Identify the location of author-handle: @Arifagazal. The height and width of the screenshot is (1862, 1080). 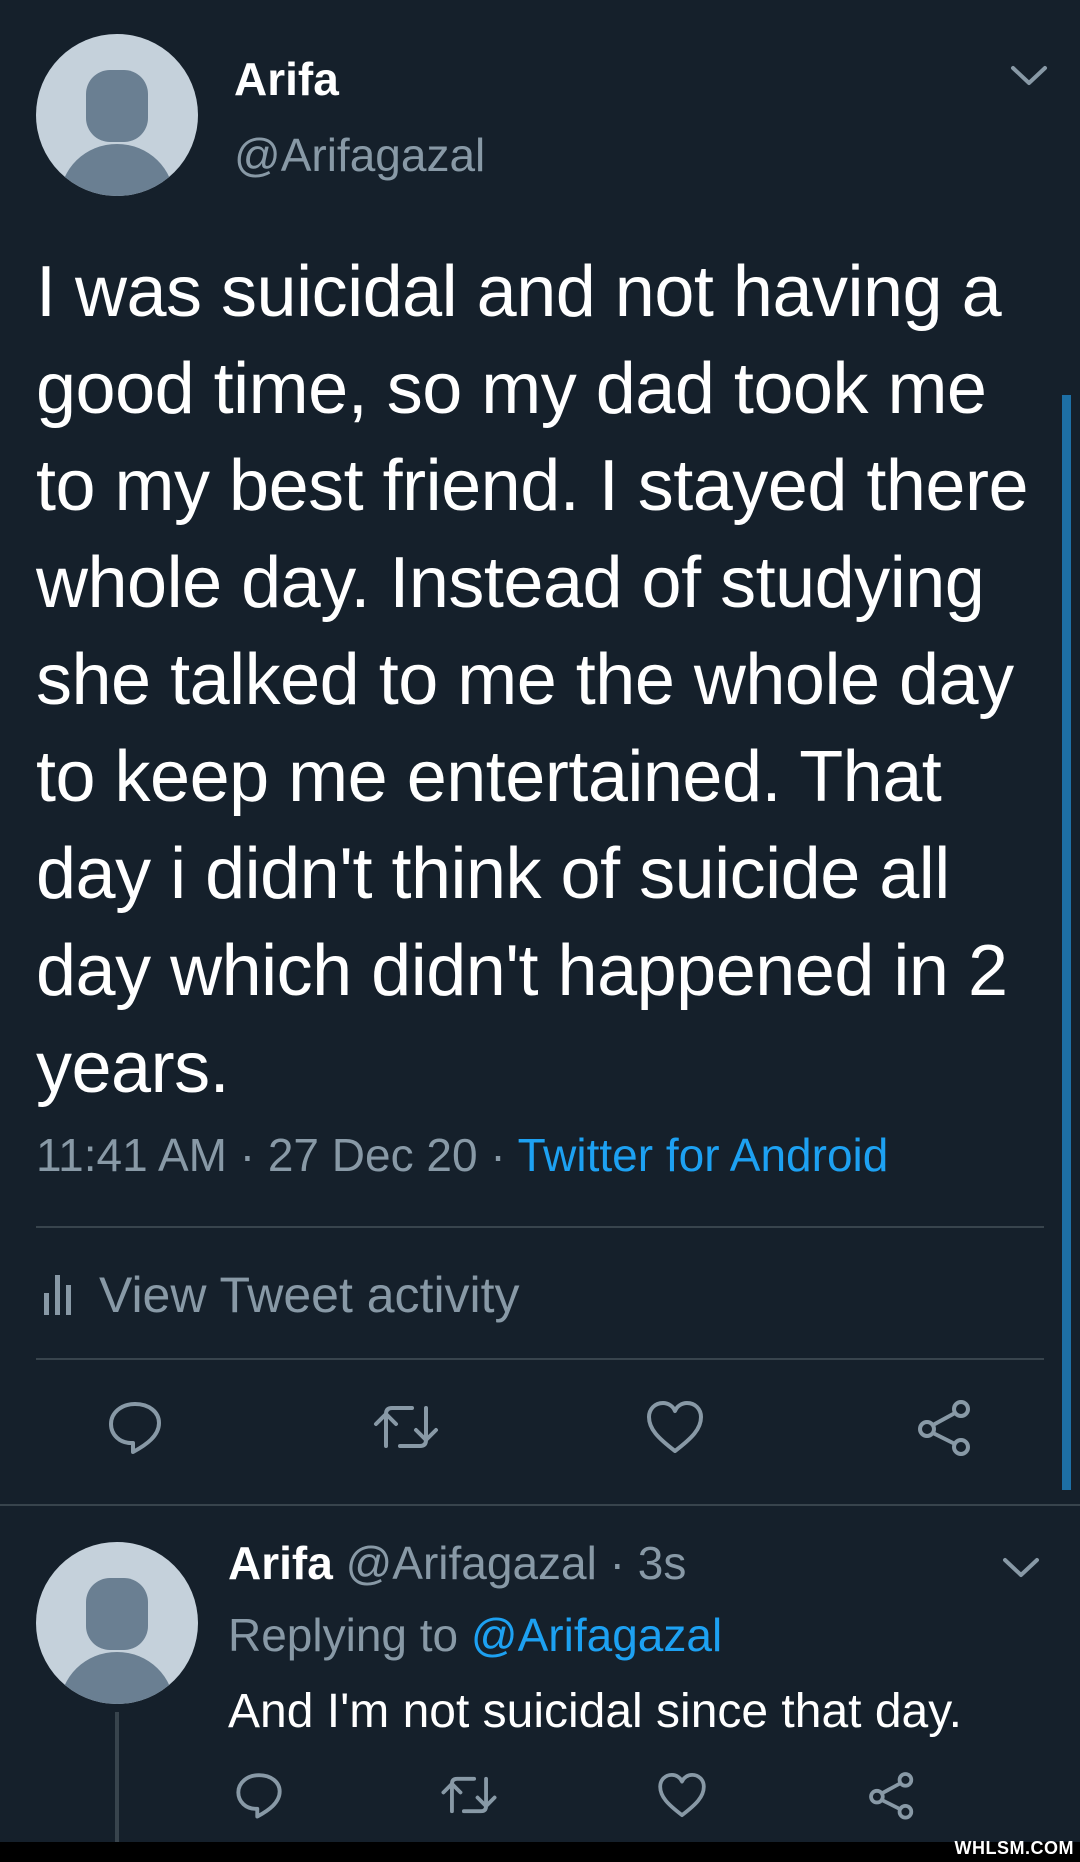
(359, 155).